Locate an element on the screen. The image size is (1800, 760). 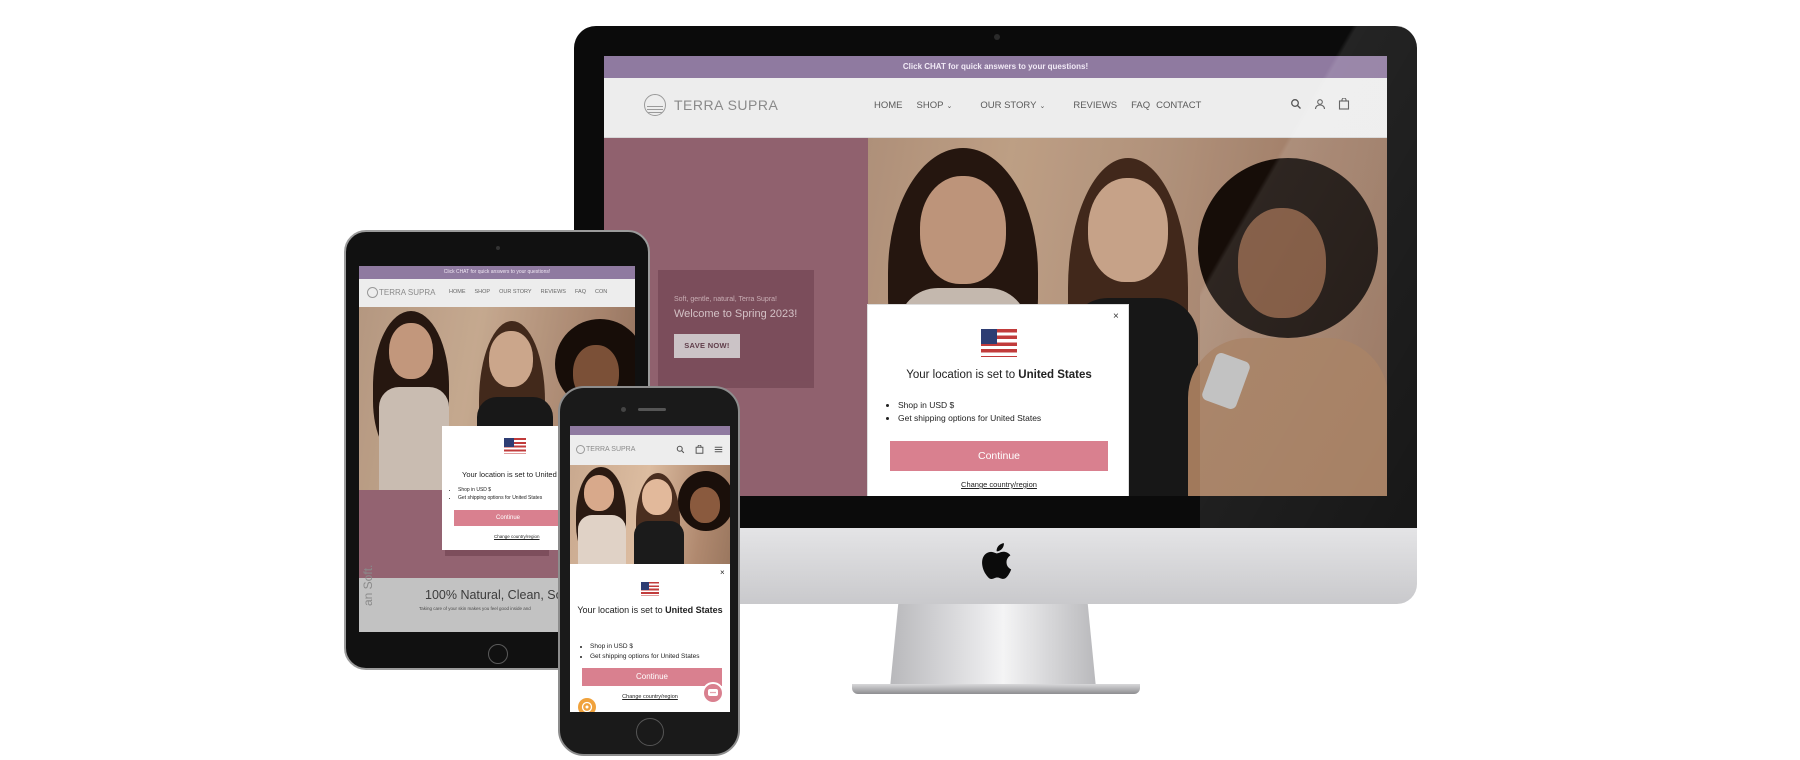
menu-icon is located at coordinates (718, 449).